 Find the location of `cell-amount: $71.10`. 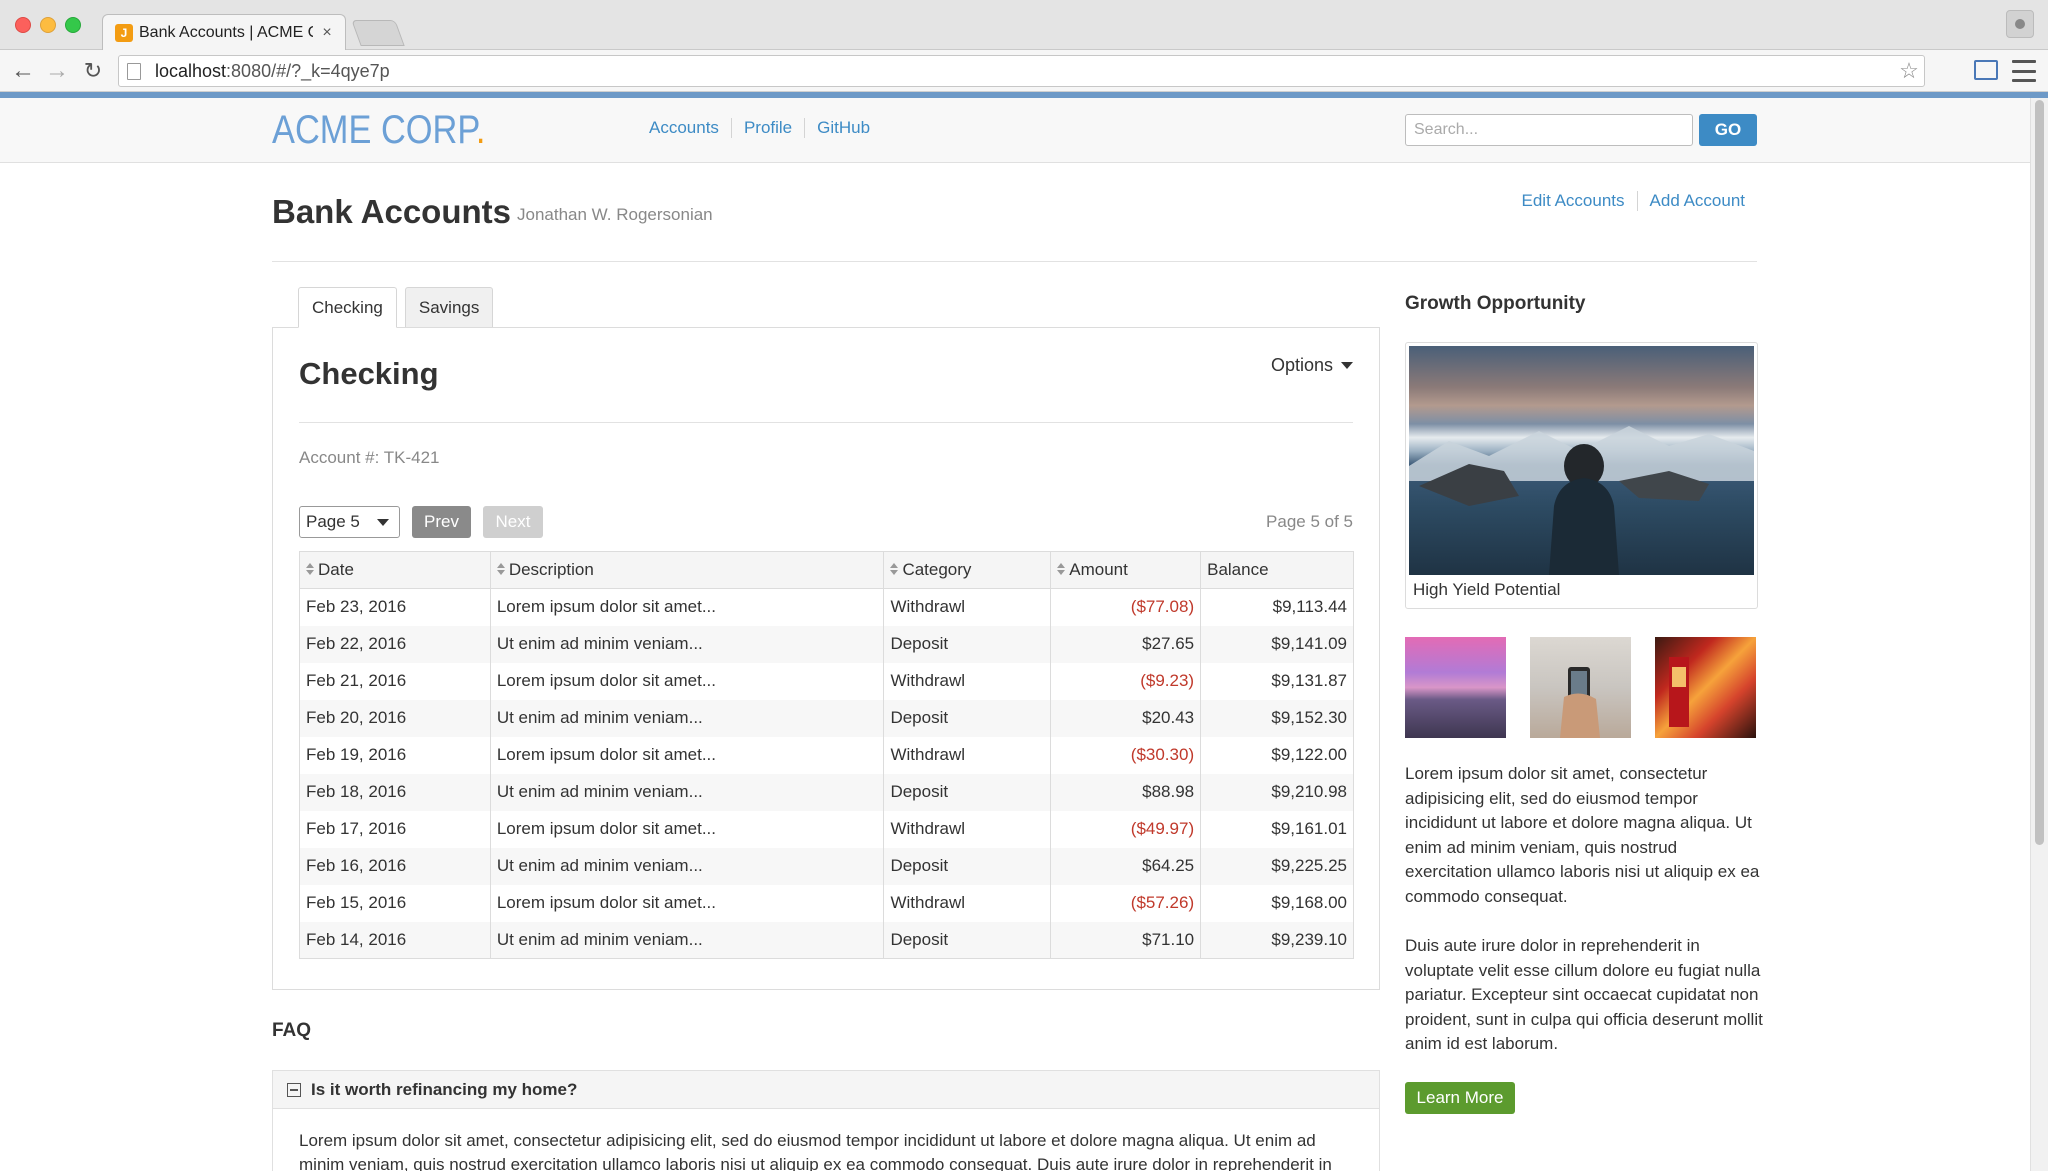

cell-amount: $71.10 is located at coordinates (1126, 940).